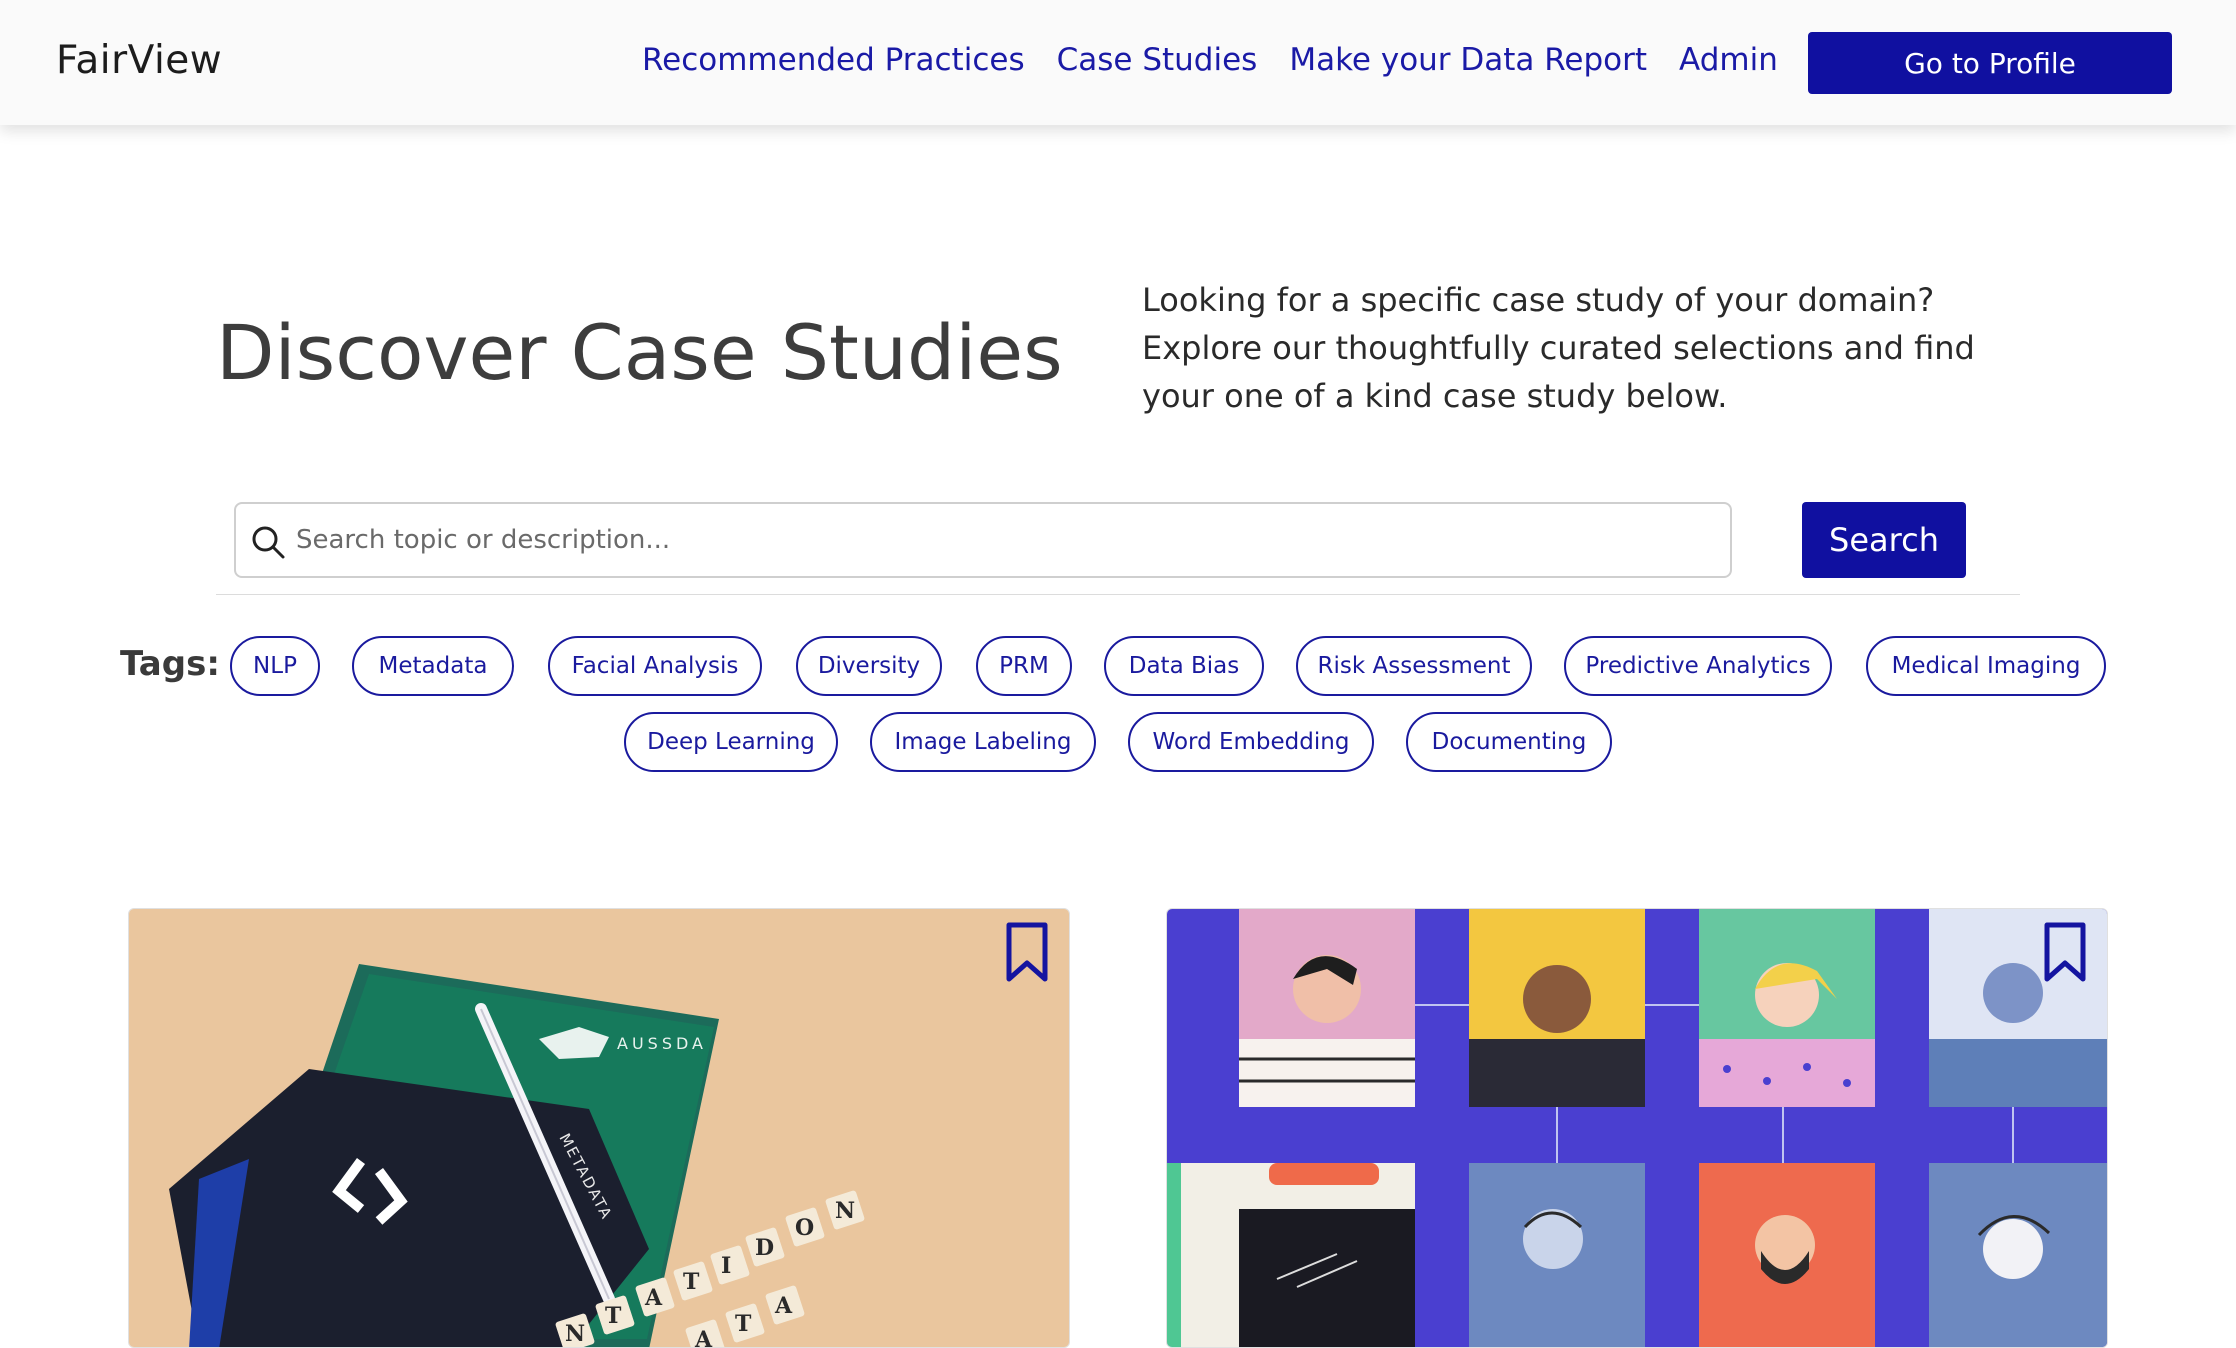 The width and height of the screenshot is (2236, 1348). What do you see at coordinates (1509, 742) in the screenshot?
I see `tag-documenting: Documenting` at bounding box center [1509, 742].